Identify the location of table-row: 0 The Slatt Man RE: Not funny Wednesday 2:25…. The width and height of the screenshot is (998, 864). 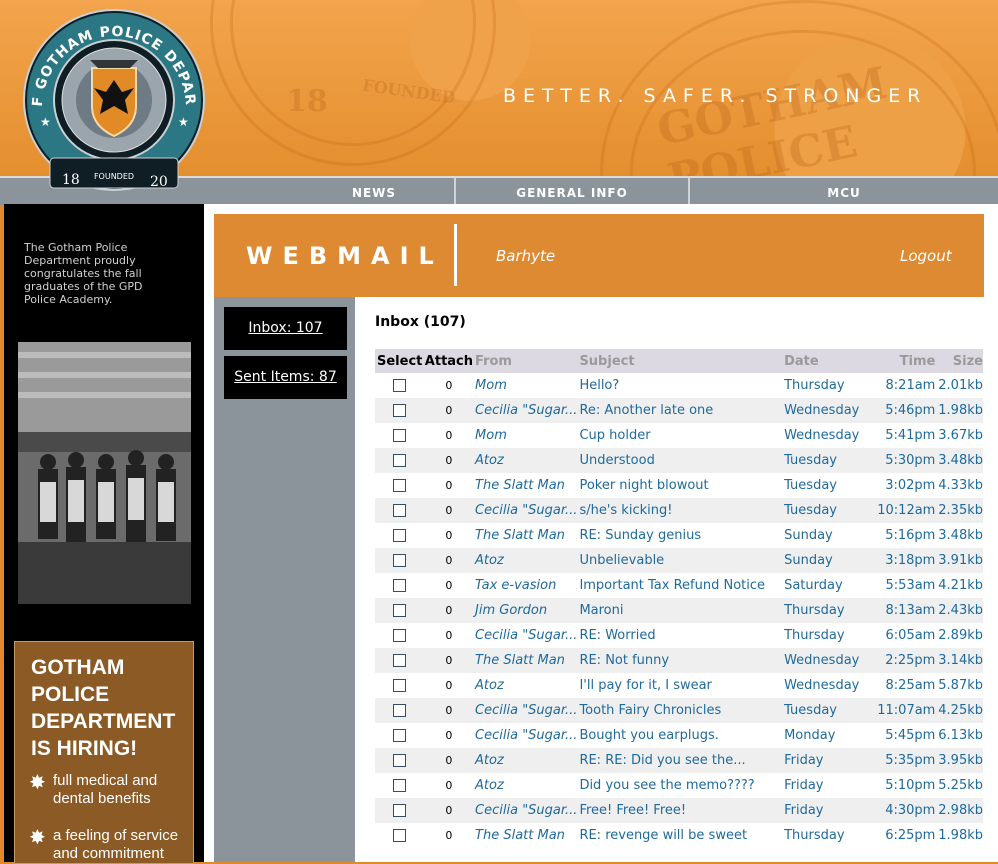
(679, 660).